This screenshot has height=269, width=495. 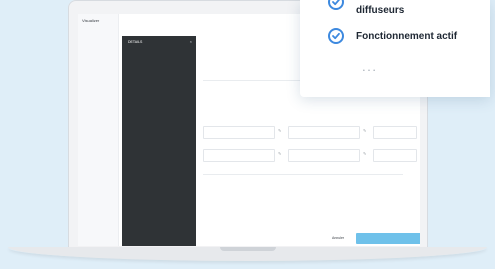 I want to click on app-sidebar: Visualizer, so click(x=98, y=130).